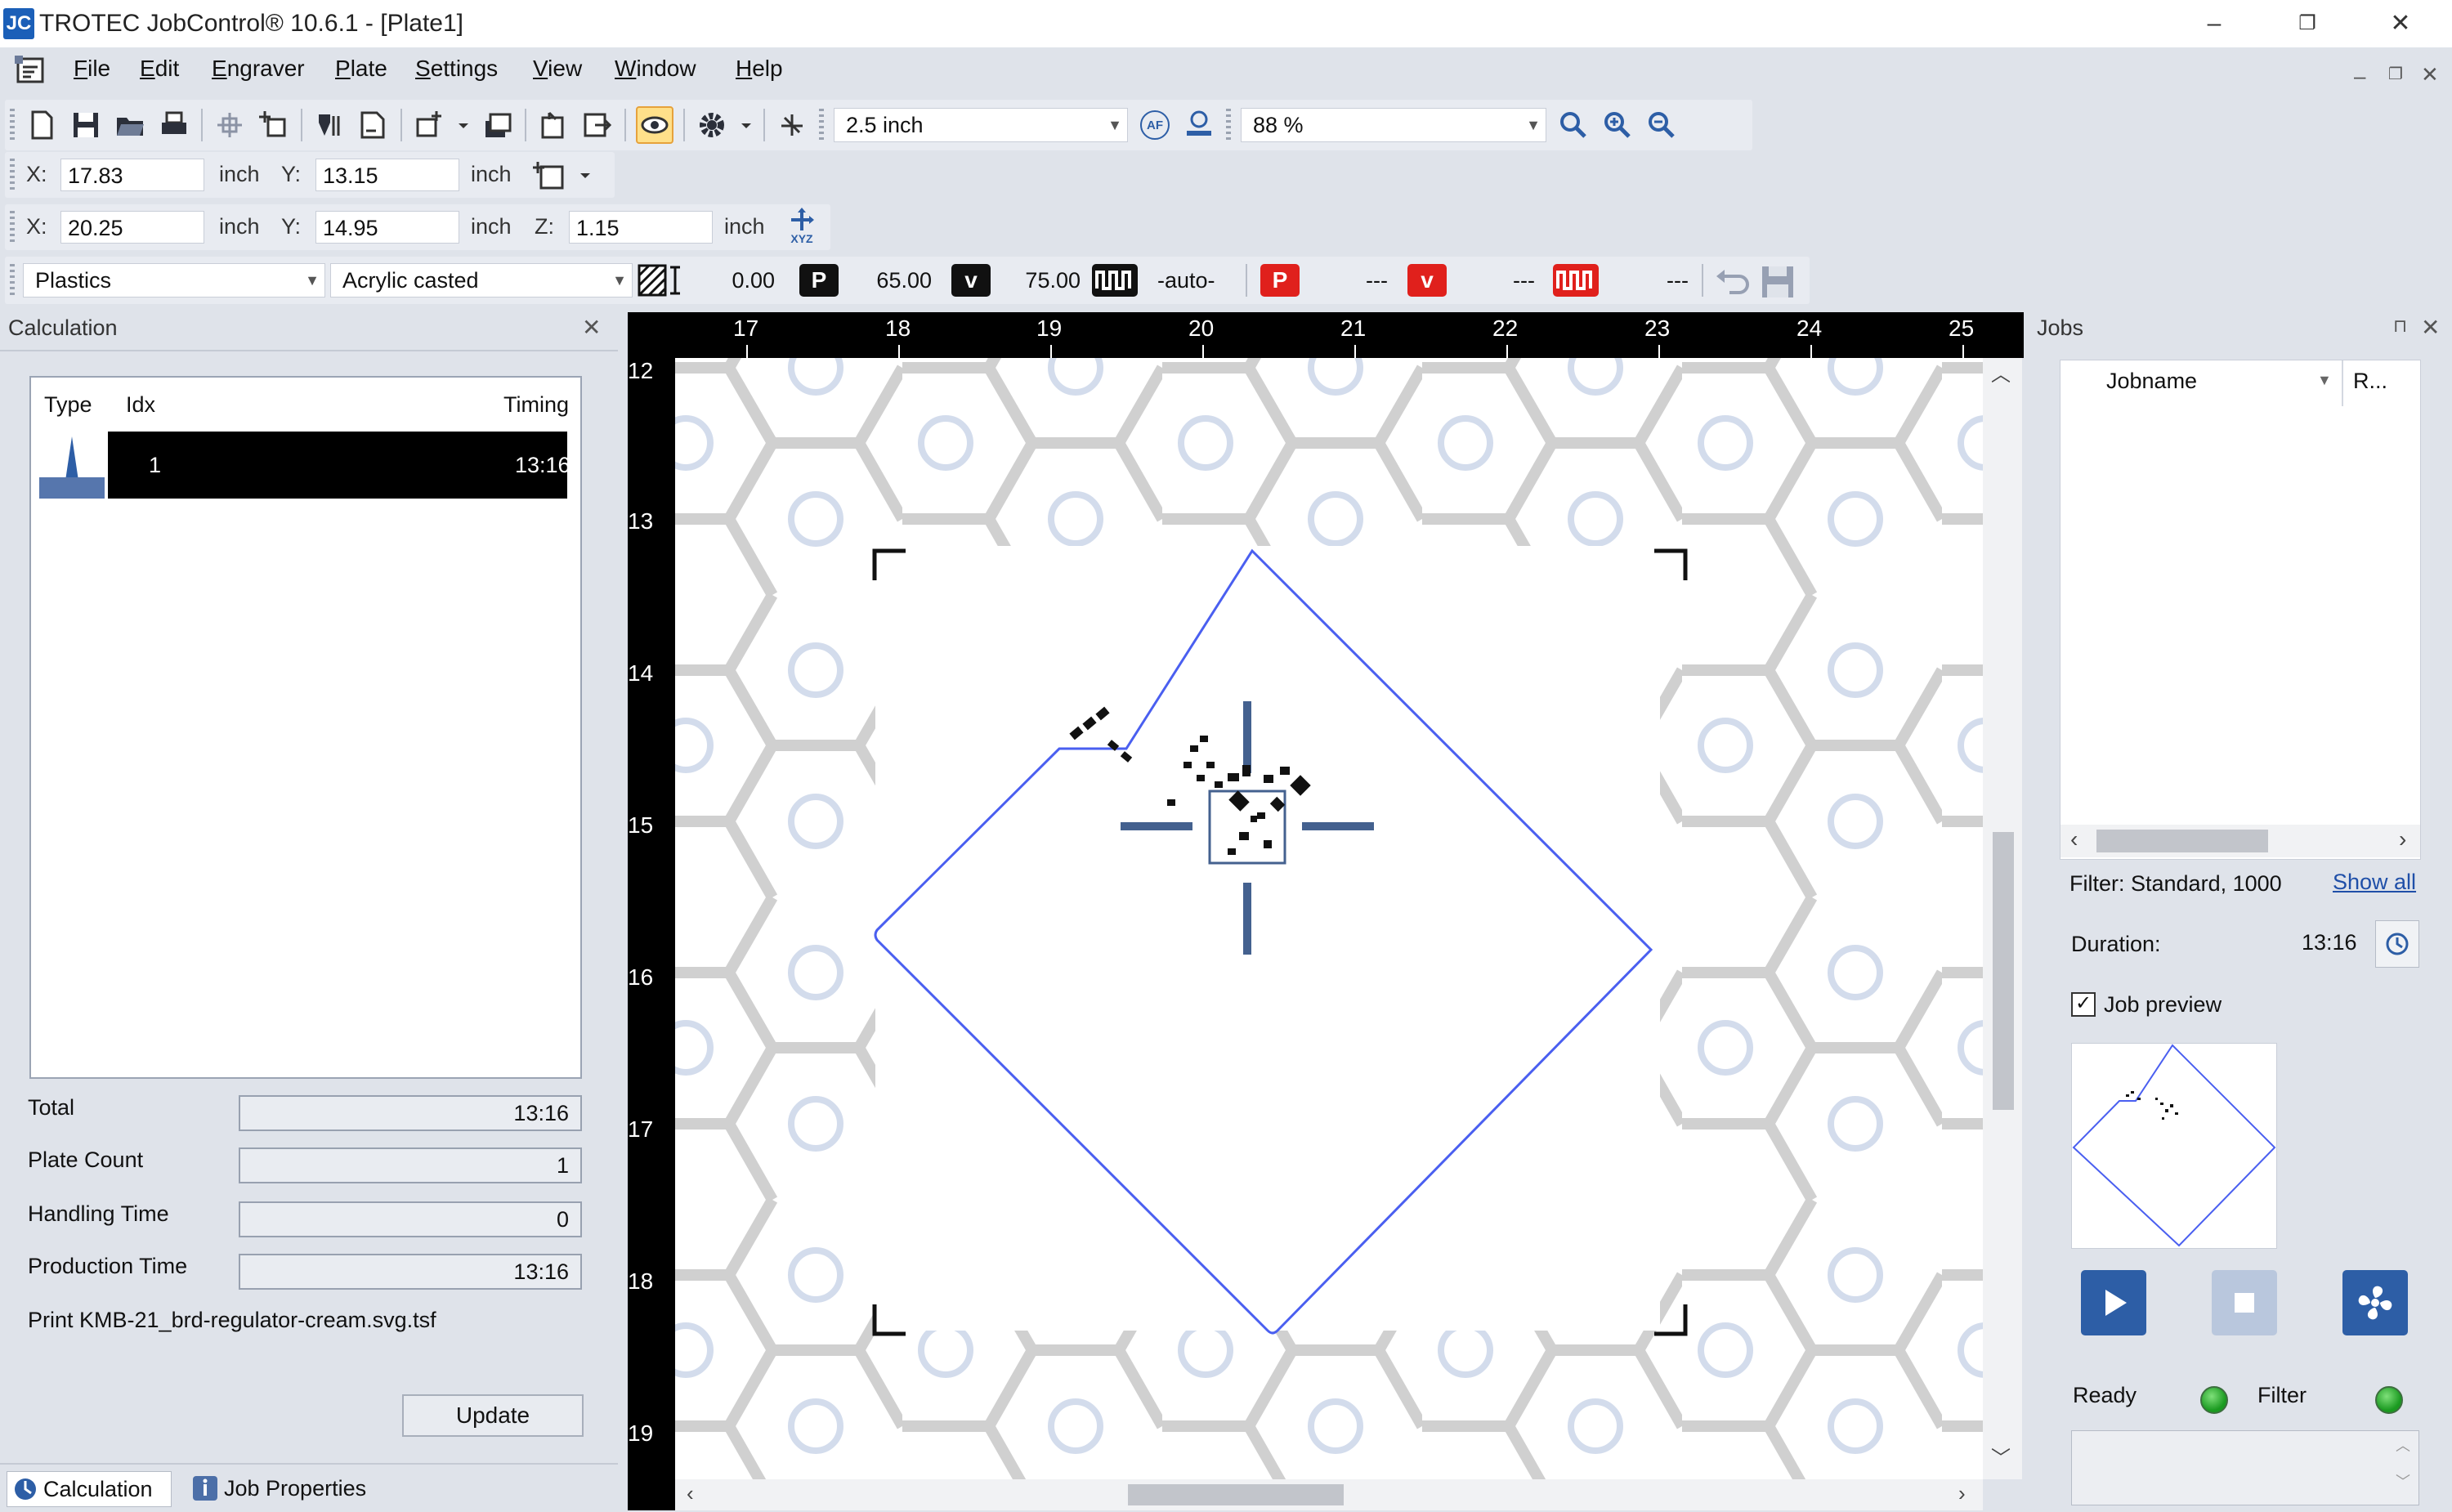  I want to click on focus-height-select: 2.5 inch ▼, so click(981, 125).